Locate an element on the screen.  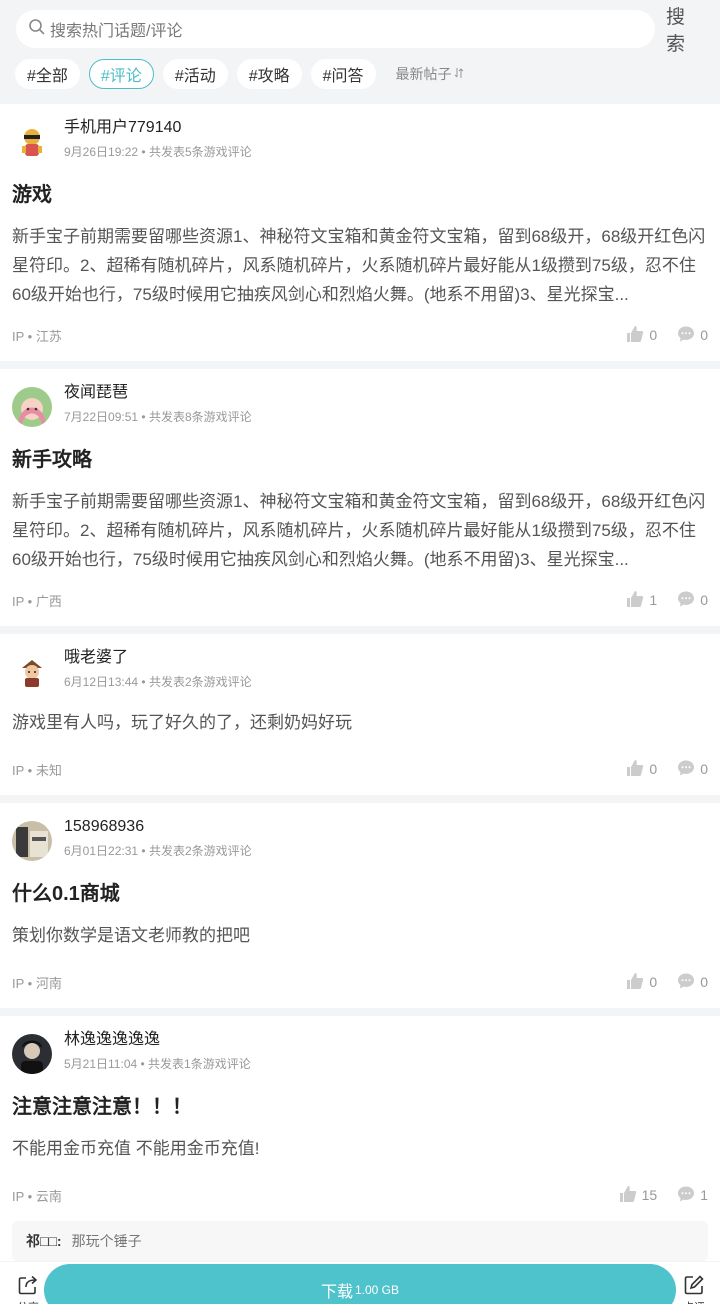
post-meta: 6月01日22:31 • 共发表2条游戏评论 is located at coordinates (158, 851).